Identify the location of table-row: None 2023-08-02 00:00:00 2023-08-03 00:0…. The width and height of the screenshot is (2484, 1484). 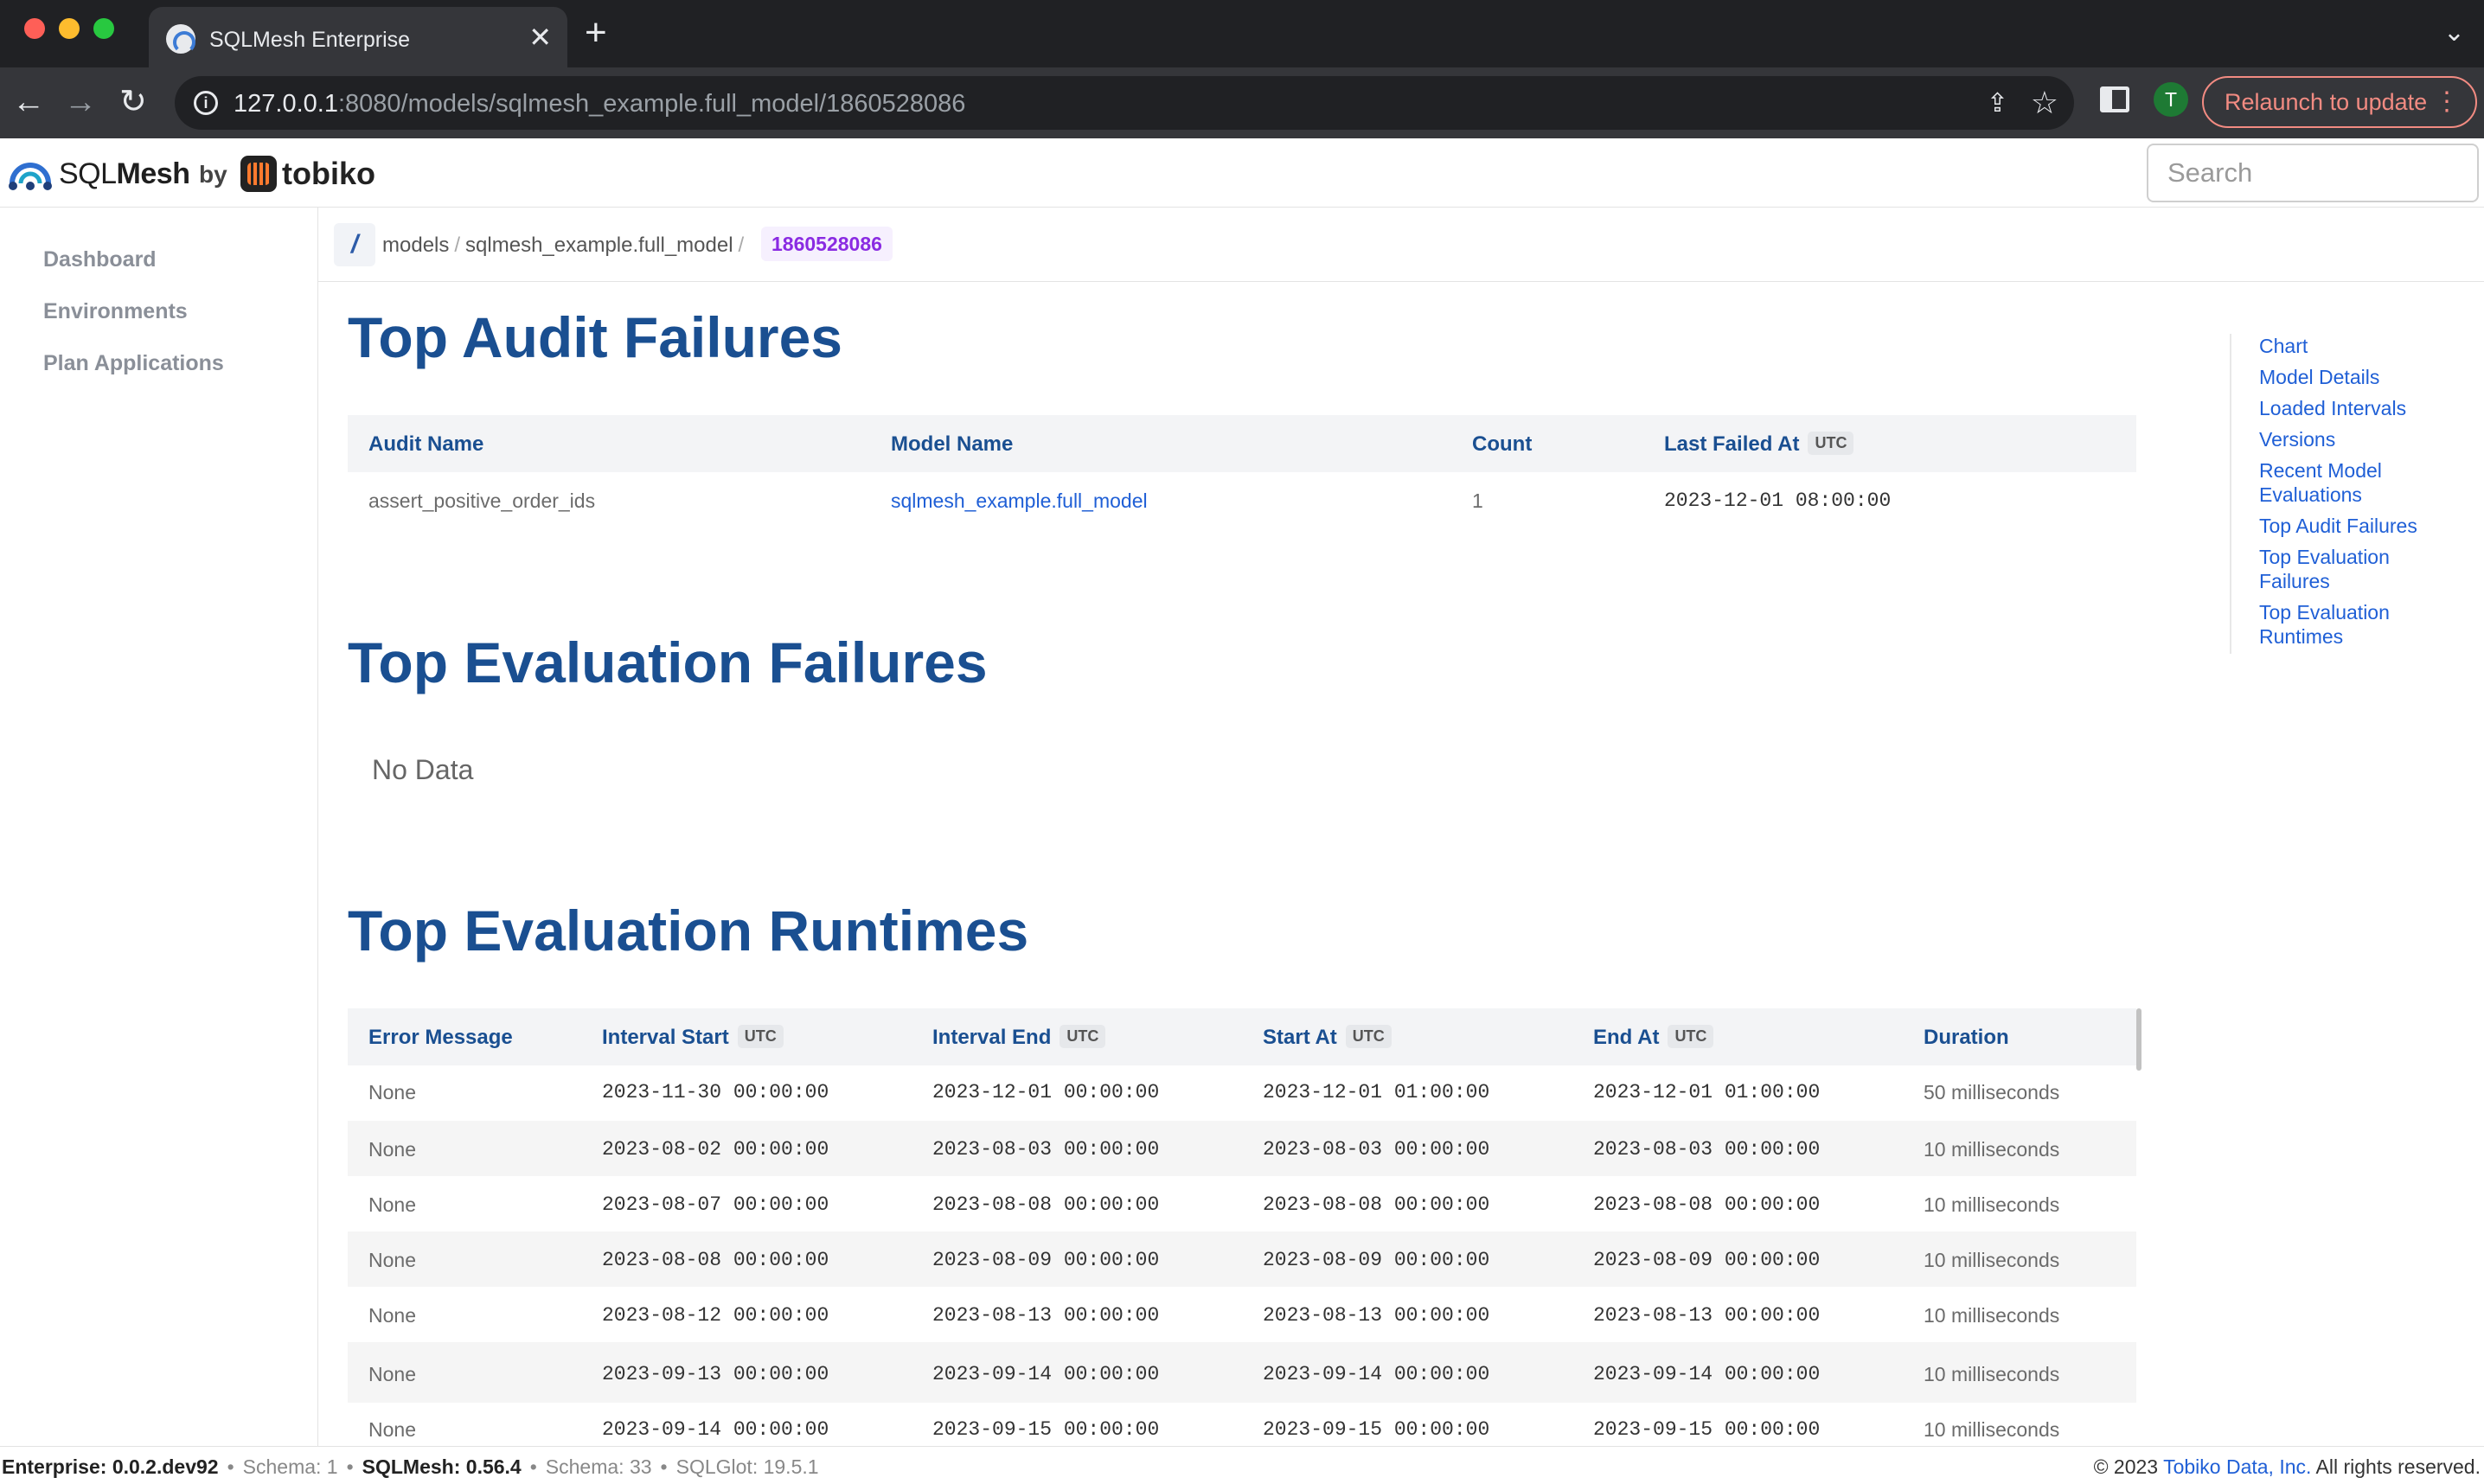
(1242, 1148).